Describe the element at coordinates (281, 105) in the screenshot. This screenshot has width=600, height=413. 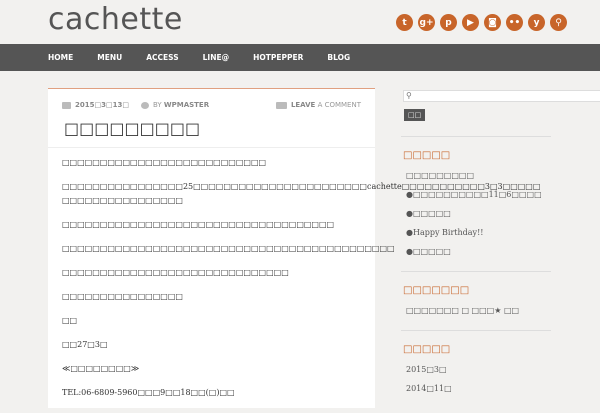
I see `comment-icon` at that location.